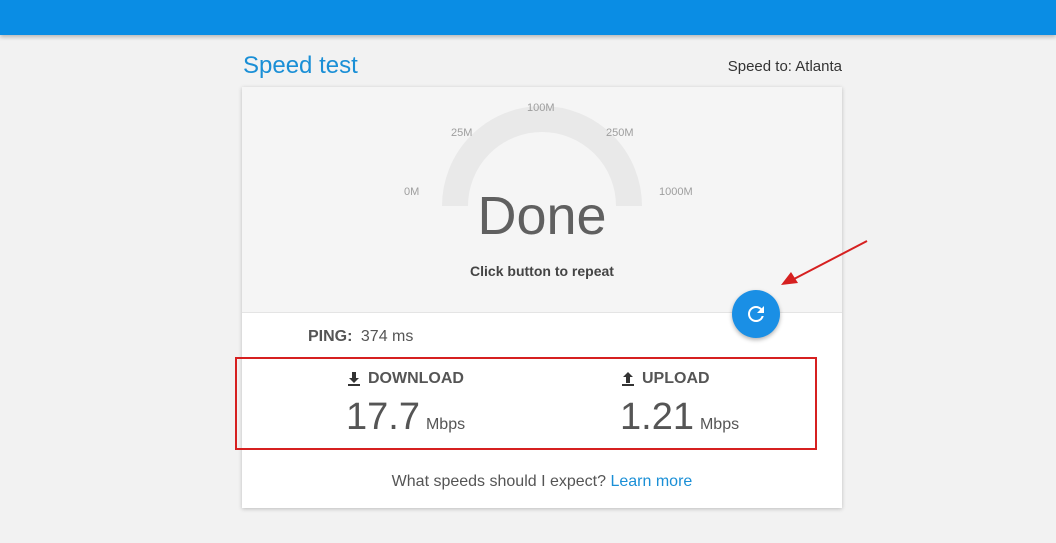 This screenshot has height=543, width=1056. What do you see at coordinates (300, 65) in the screenshot?
I see `page-title: Speed test` at bounding box center [300, 65].